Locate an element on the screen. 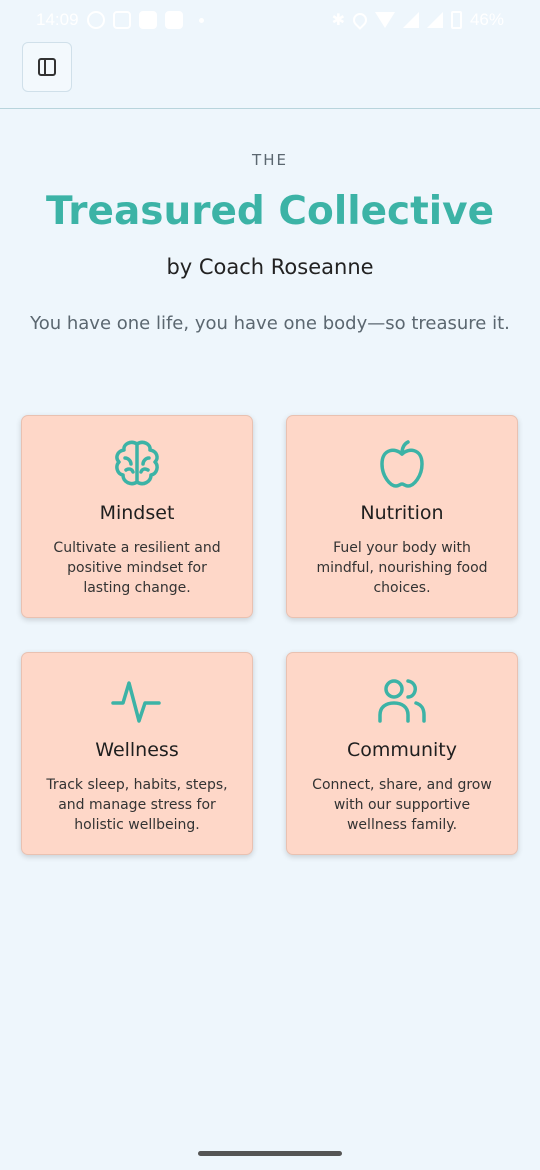  status-time: 14:09 is located at coordinates (57, 19).